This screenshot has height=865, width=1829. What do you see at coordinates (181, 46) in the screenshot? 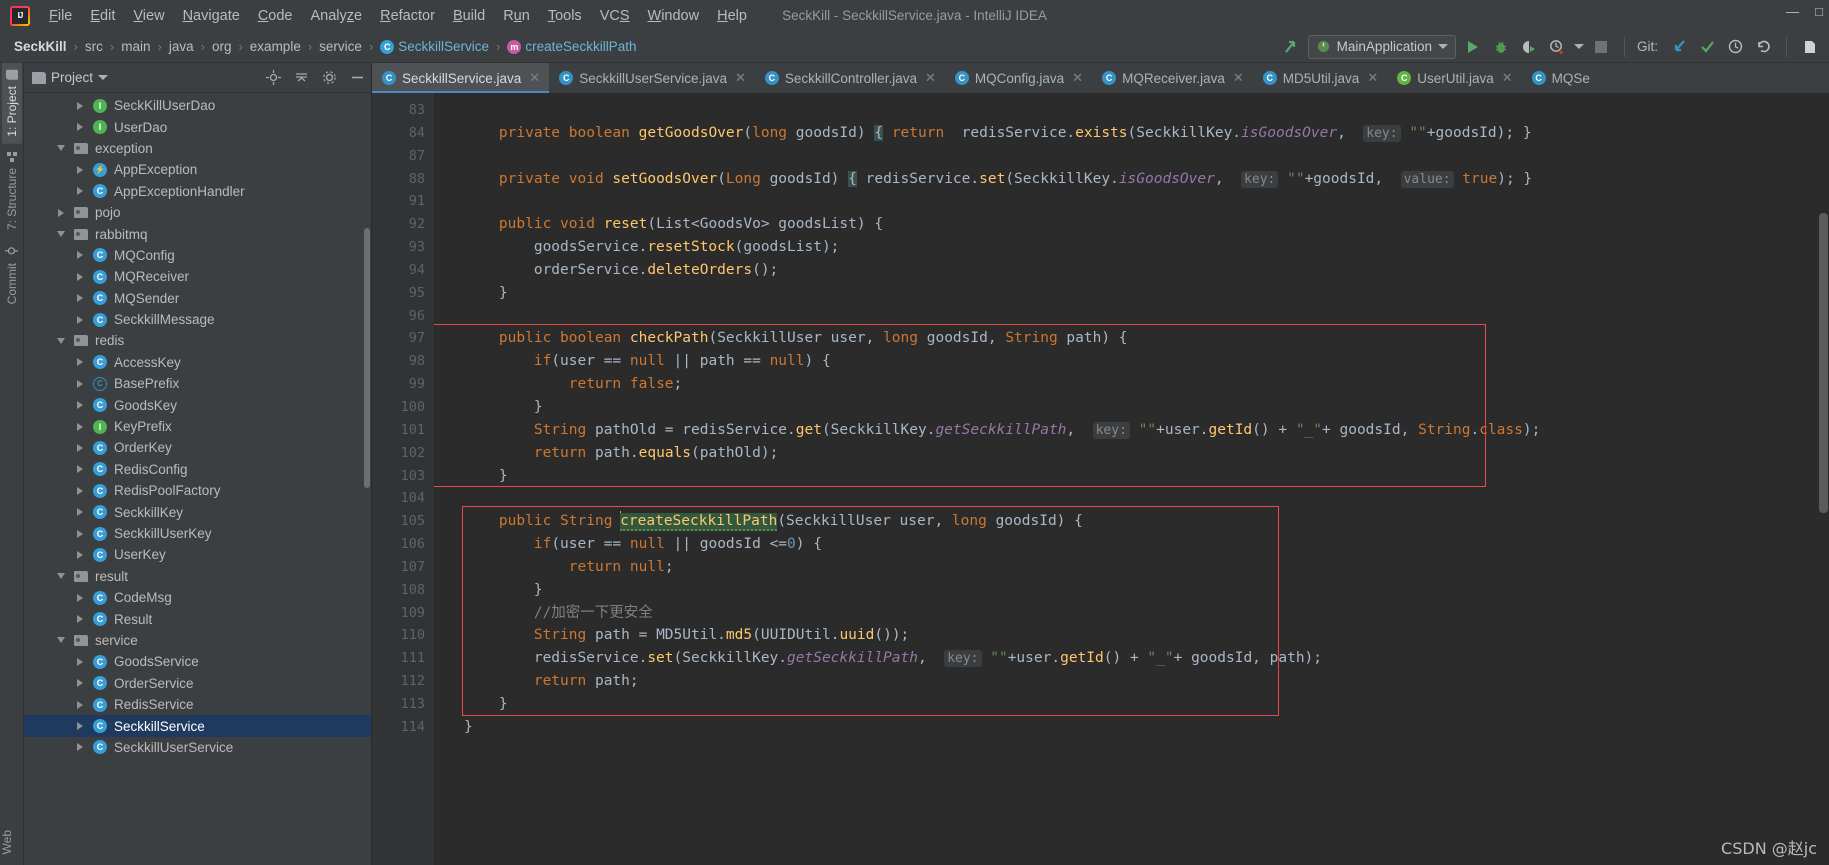
I see `breadcrumb-item-java: java` at bounding box center [181, 46].